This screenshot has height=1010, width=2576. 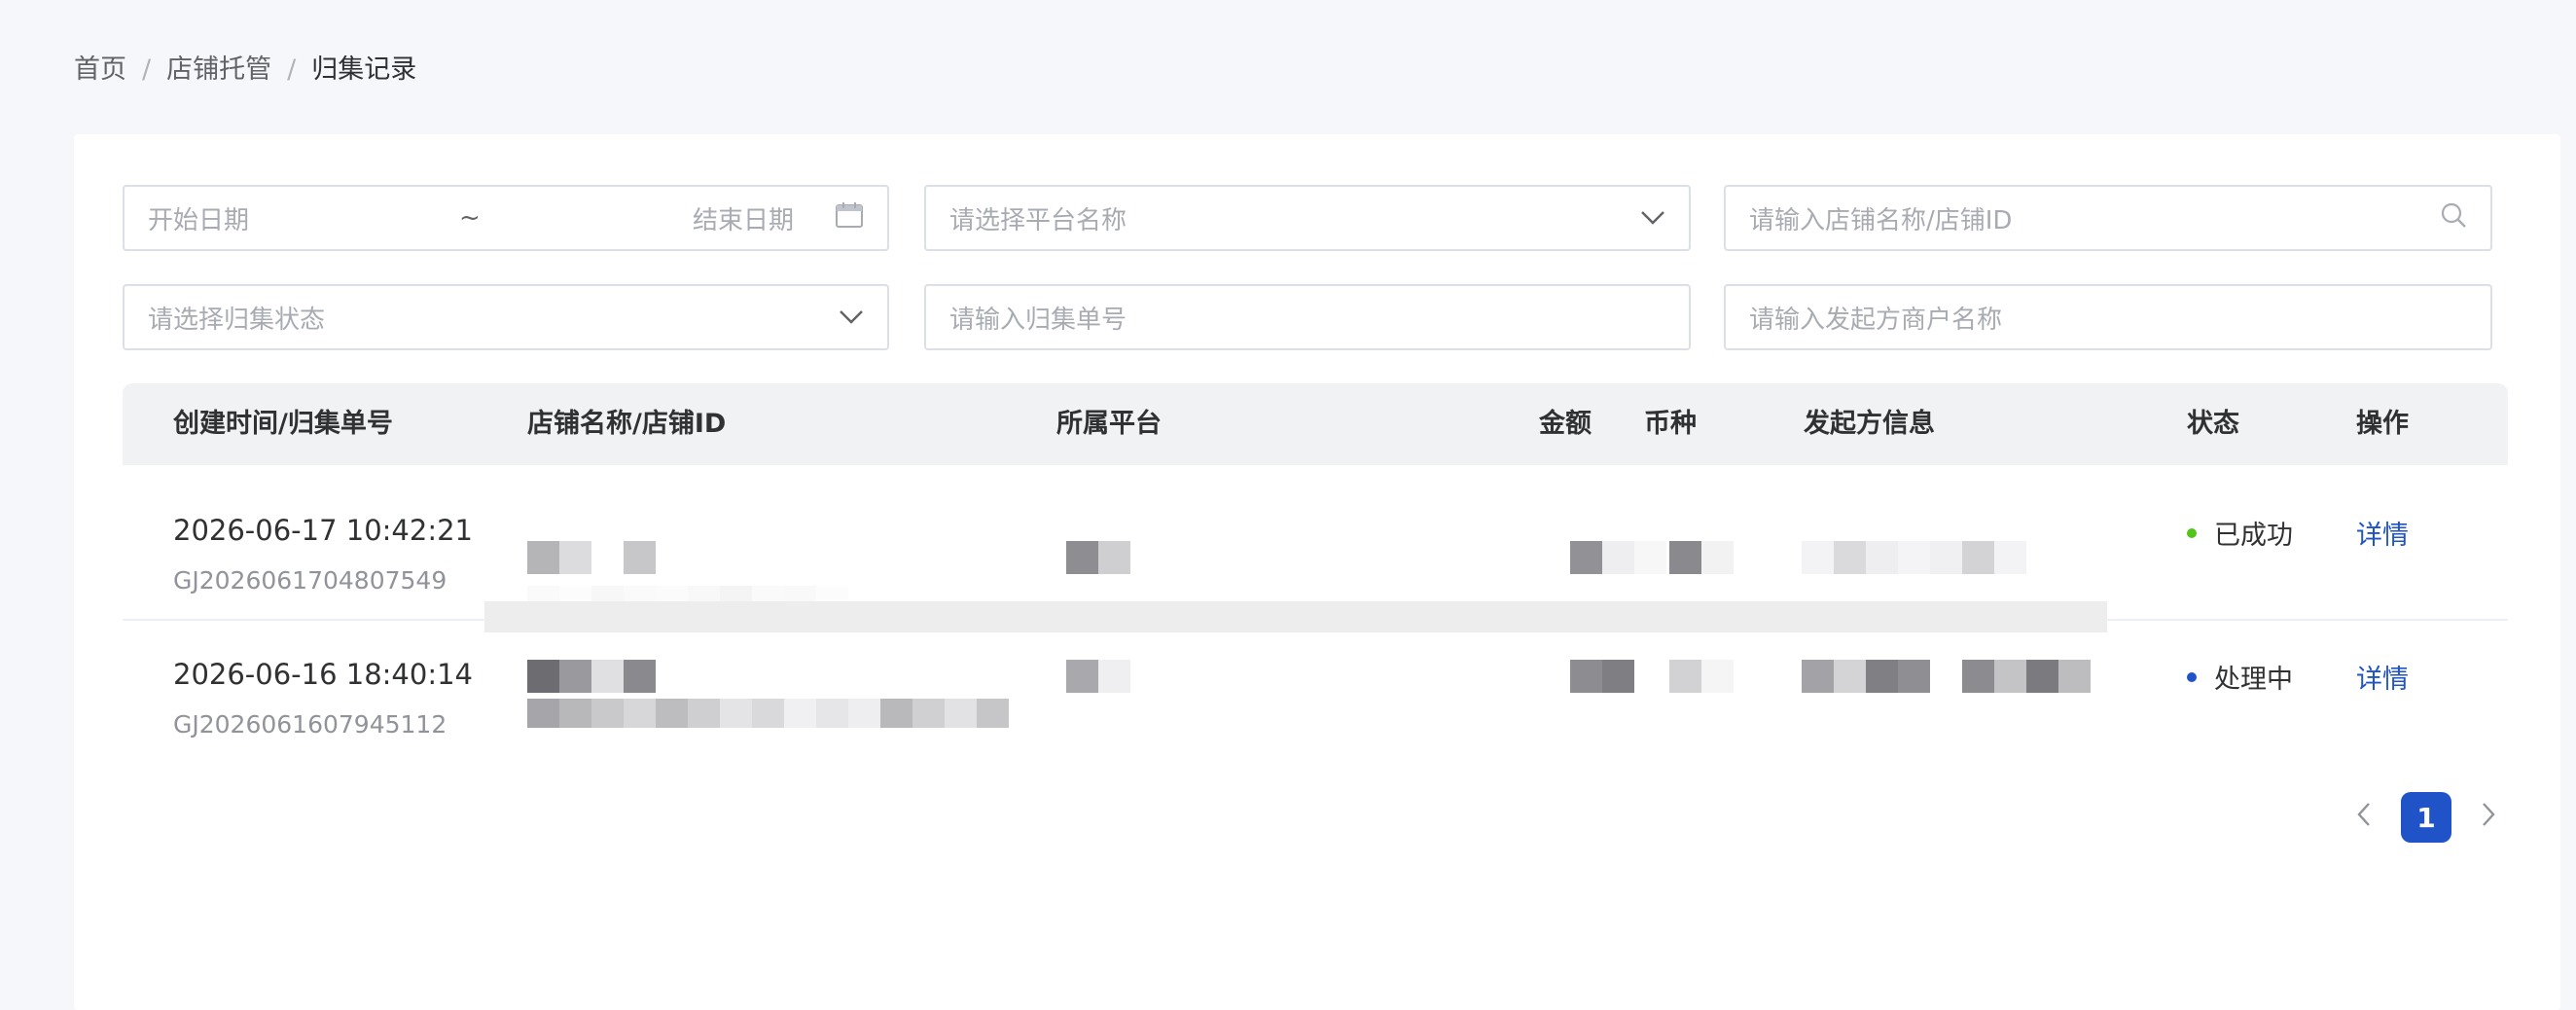 What do you see at coordinates (2253, 680) in the screenshot?
I see `row-status-label: 处理中` at bounding box center [2253, 680].